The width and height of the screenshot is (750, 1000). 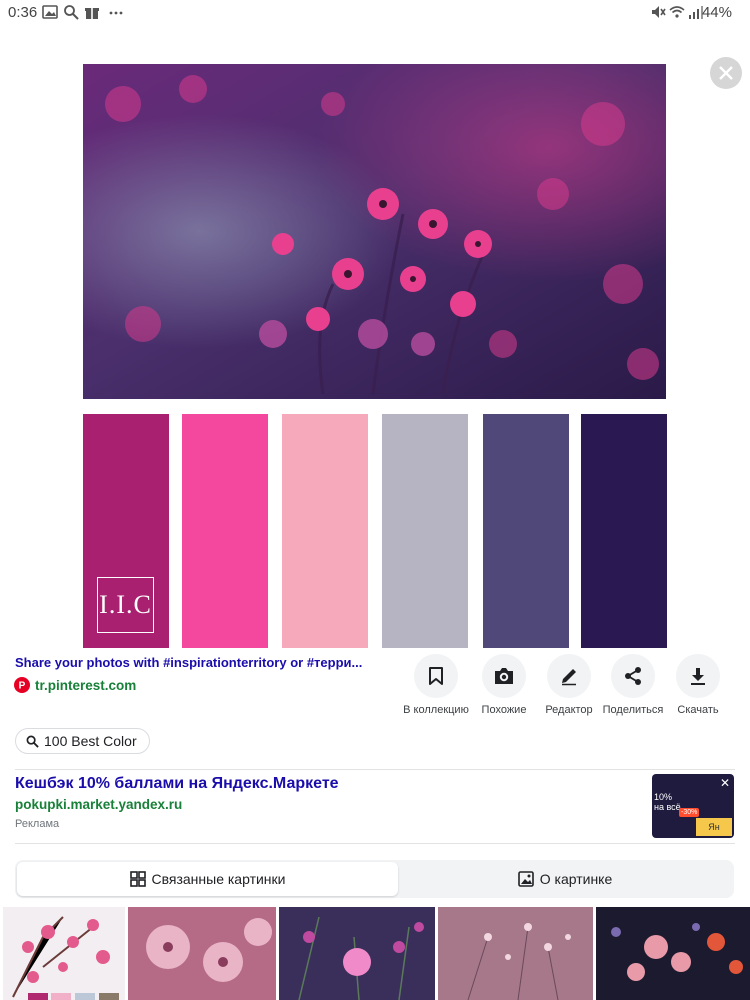 I want to click on tab-related-images: Связанные картинки, so click(x=207, y=879).